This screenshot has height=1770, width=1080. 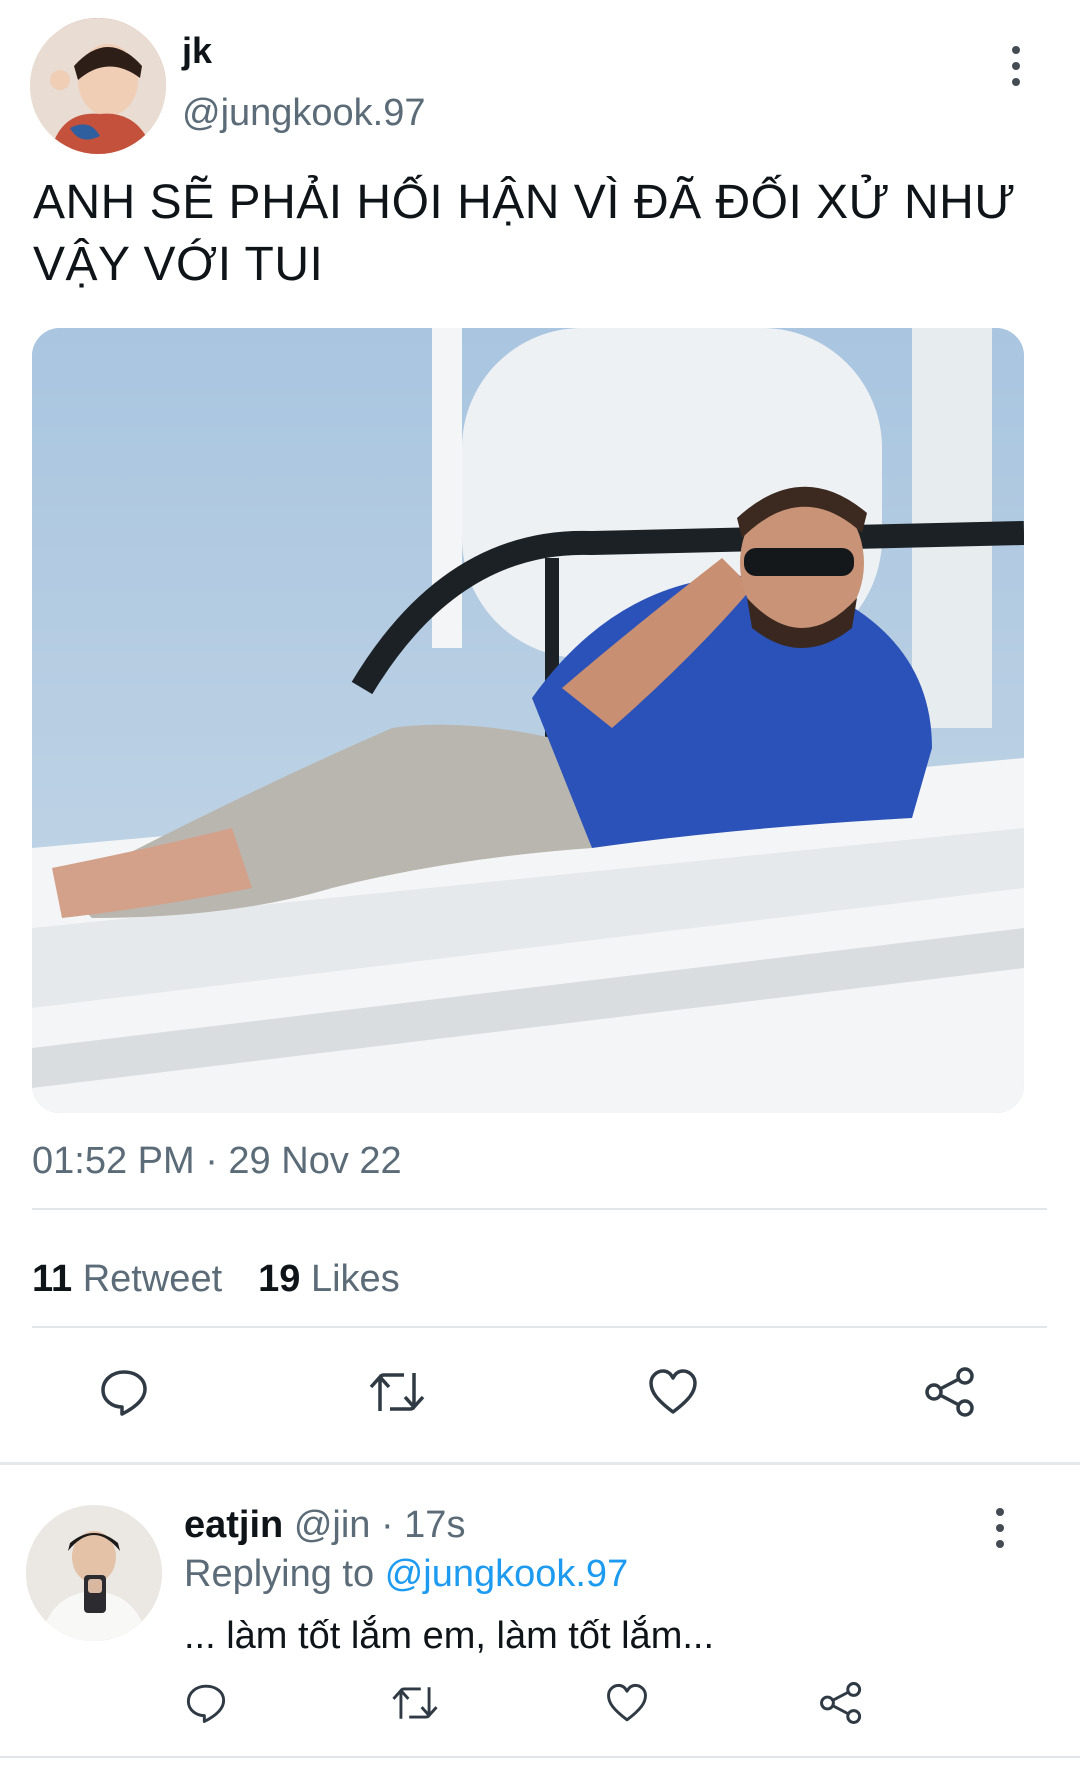 What do you see at coordinates (233, 1525) in the screenshot?
I see `reply-author-name: eatjin` at bounding box center [233, 1525].